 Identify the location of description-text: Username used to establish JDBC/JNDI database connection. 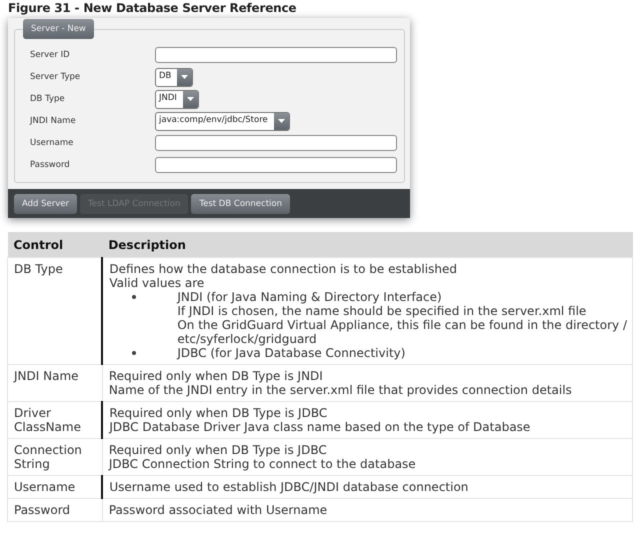
(289, 487).